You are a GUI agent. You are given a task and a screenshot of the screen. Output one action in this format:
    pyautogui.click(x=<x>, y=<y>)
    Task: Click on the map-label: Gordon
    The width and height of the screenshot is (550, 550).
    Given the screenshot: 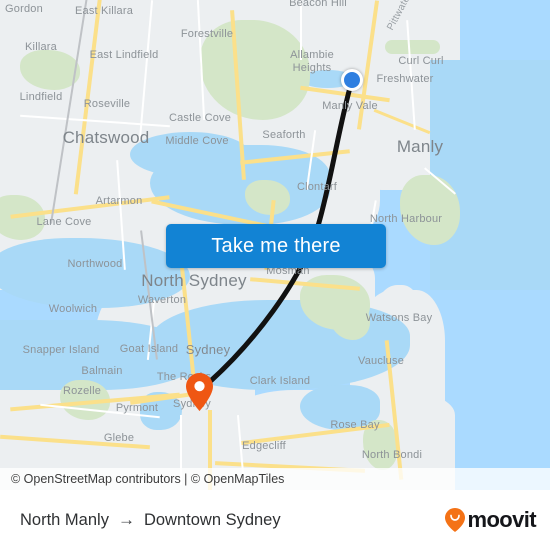 What is the action you would take?
    pyautogui.click(x=24, y=9)
    